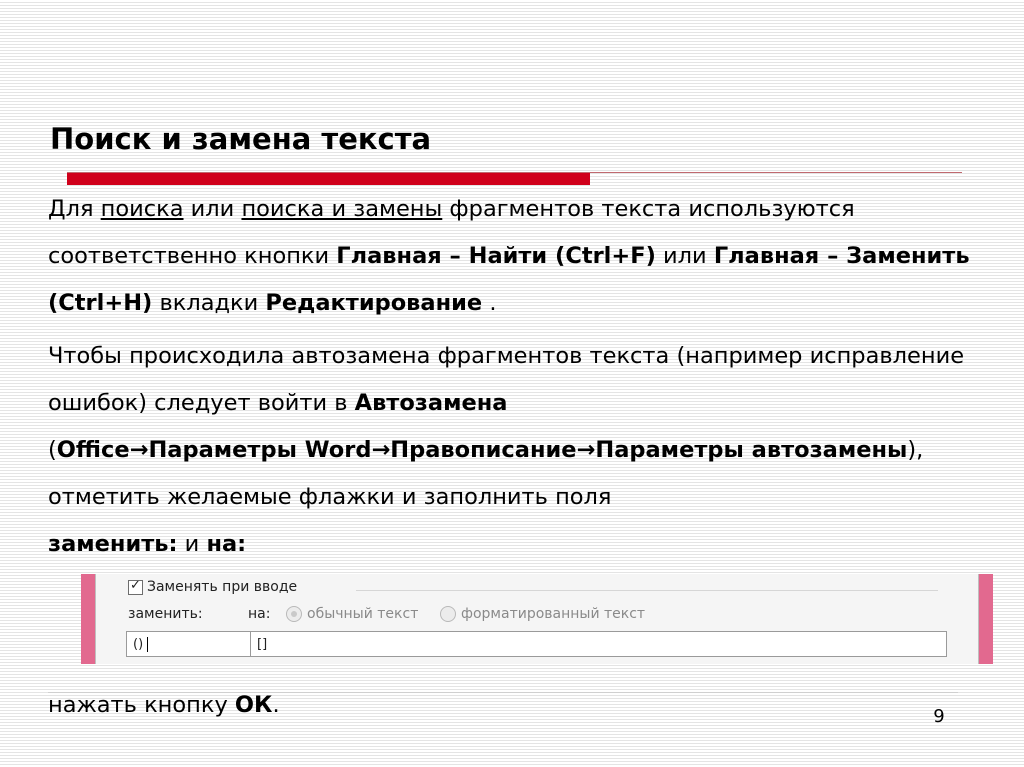 The width and height of the screenshot is (1024, 767). What do you see at coordinates (363, 614) in the screenshot?
I see `plain-text-label: обычный текст` at bounding box center [363, 614].